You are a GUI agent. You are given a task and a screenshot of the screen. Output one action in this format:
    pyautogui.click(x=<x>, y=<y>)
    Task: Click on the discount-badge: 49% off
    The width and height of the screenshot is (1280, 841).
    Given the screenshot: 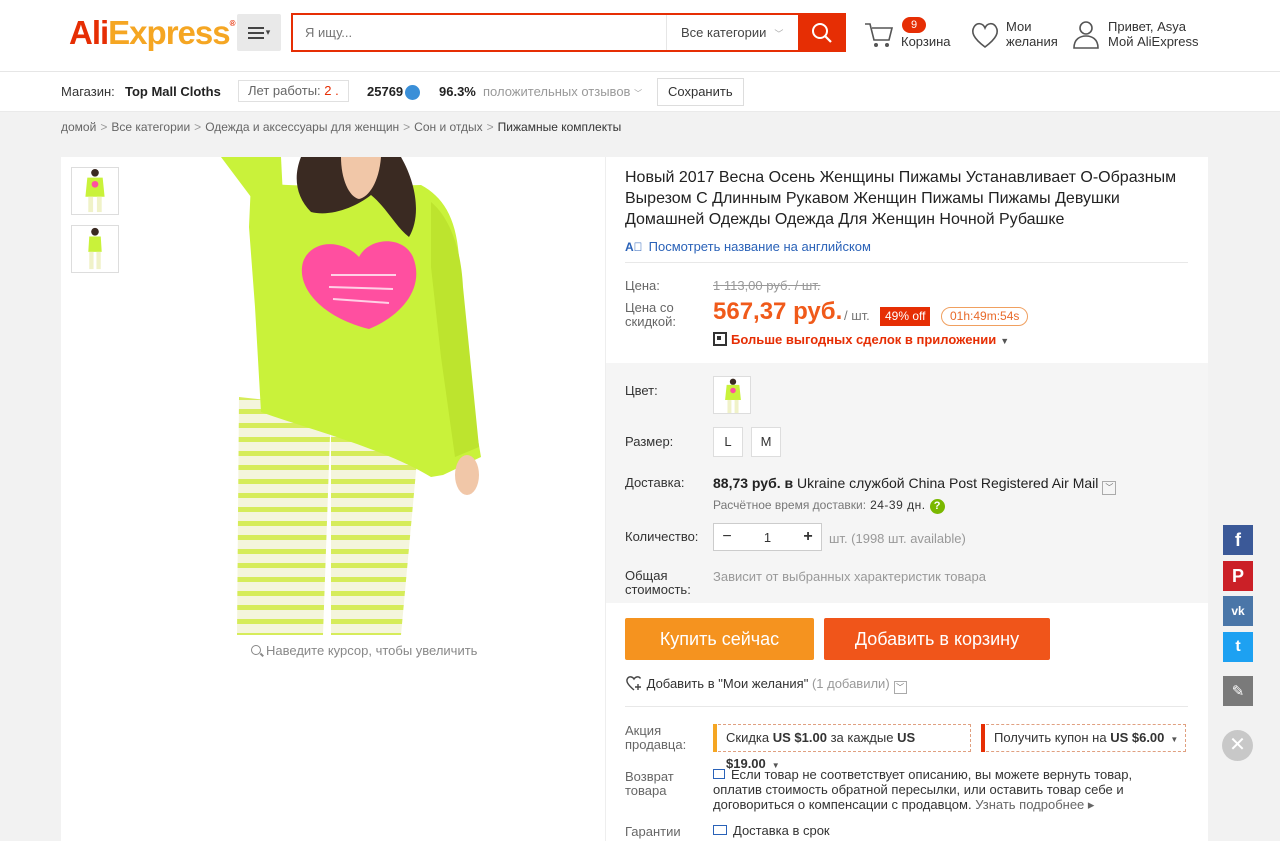 What is the action you would take?
    pyautogui.click(x=905, y=316)
    